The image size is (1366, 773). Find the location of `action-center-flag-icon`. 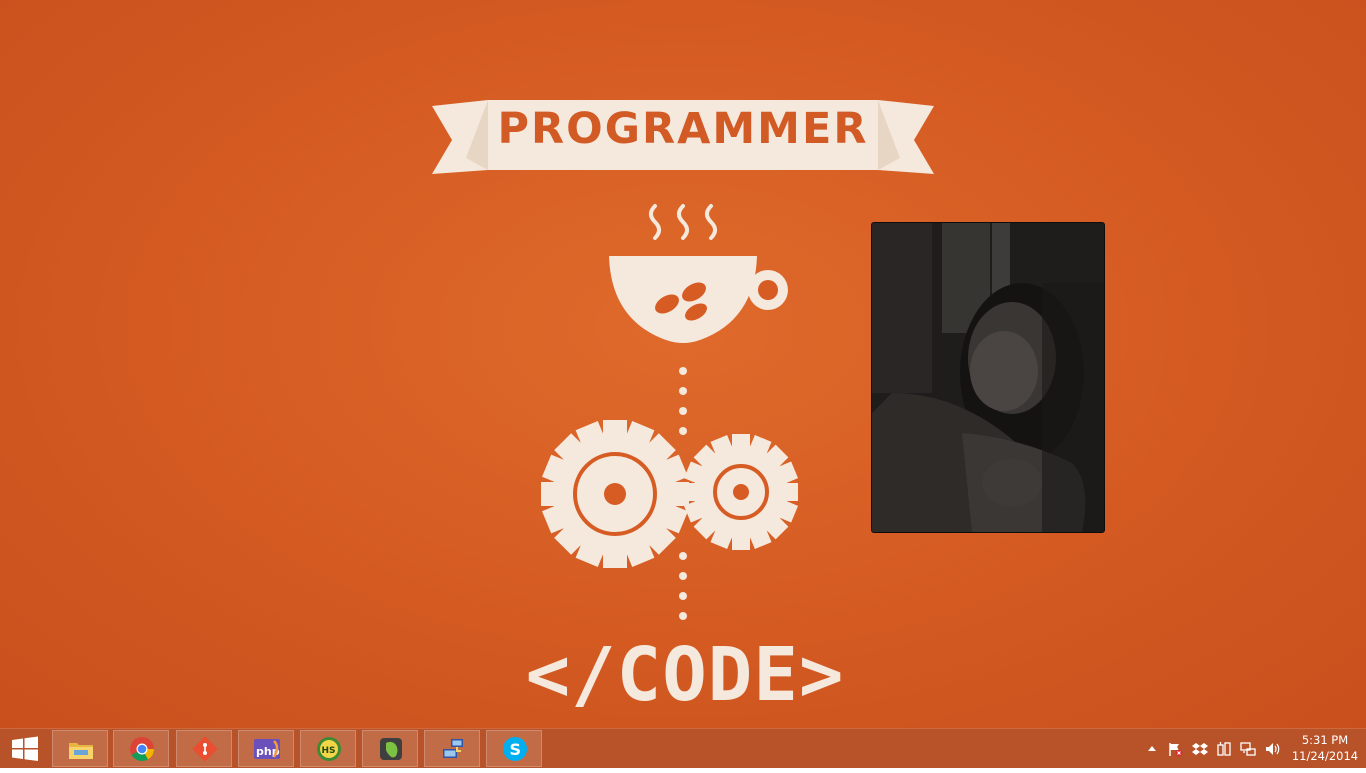

action-center-flag-icon is located at coordinates (1175, 749).